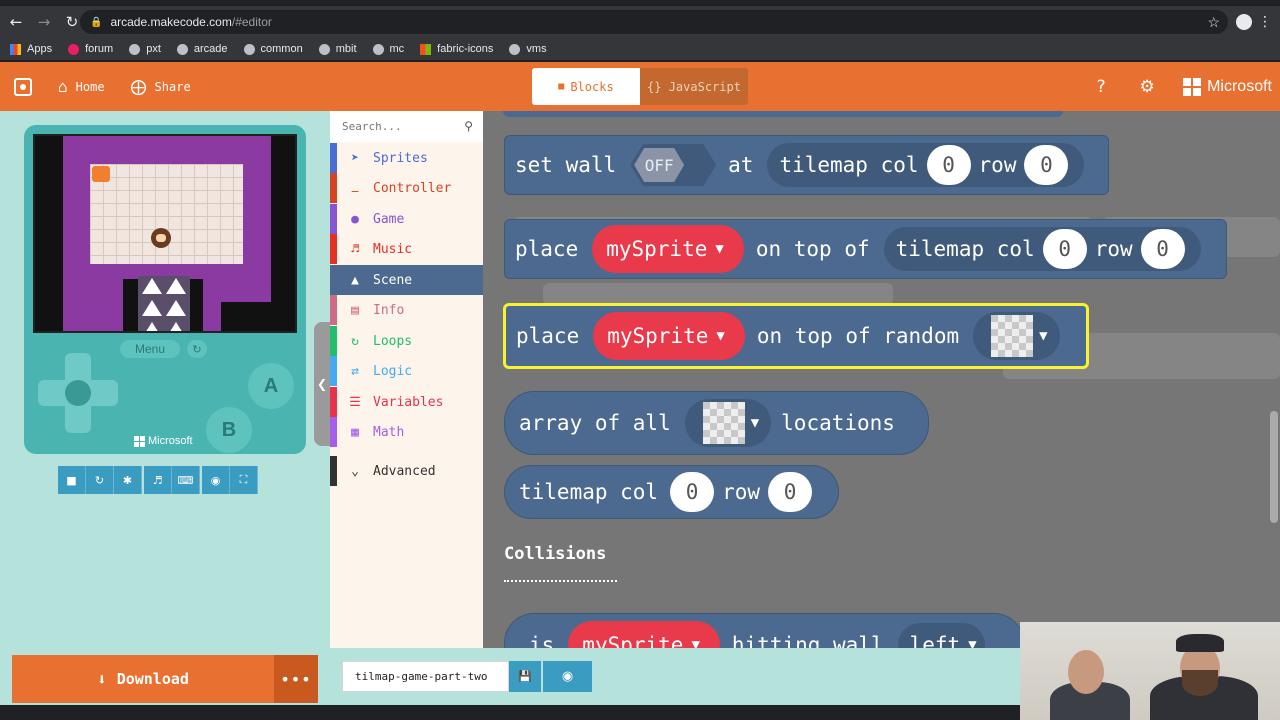  Describe the element at coordinates (355, 371) in the screenshot. I see `shuffle-icon: ⇄` at that location.